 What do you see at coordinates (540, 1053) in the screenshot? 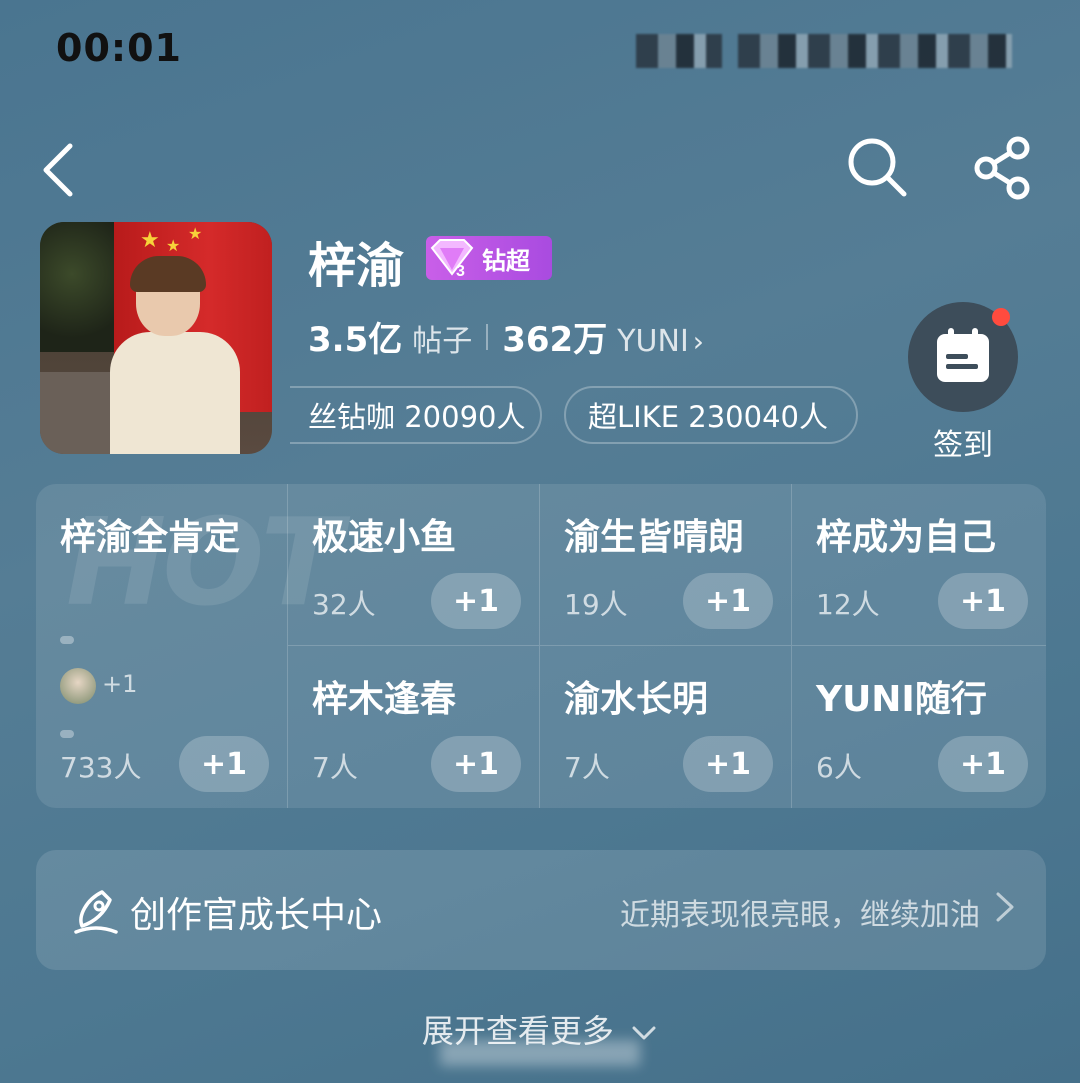
I see `watermark-blur` at bounding box center [540, 1053].